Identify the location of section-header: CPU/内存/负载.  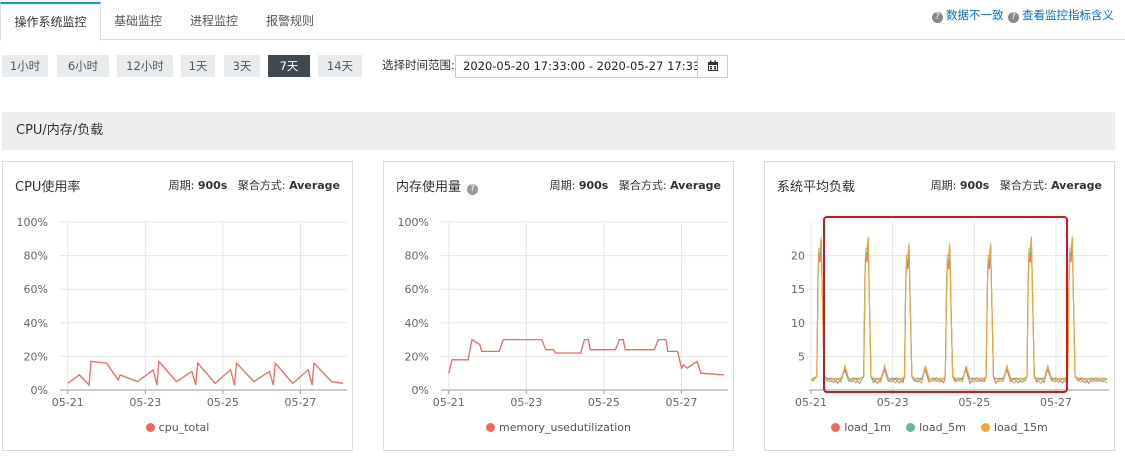
(558, 131).